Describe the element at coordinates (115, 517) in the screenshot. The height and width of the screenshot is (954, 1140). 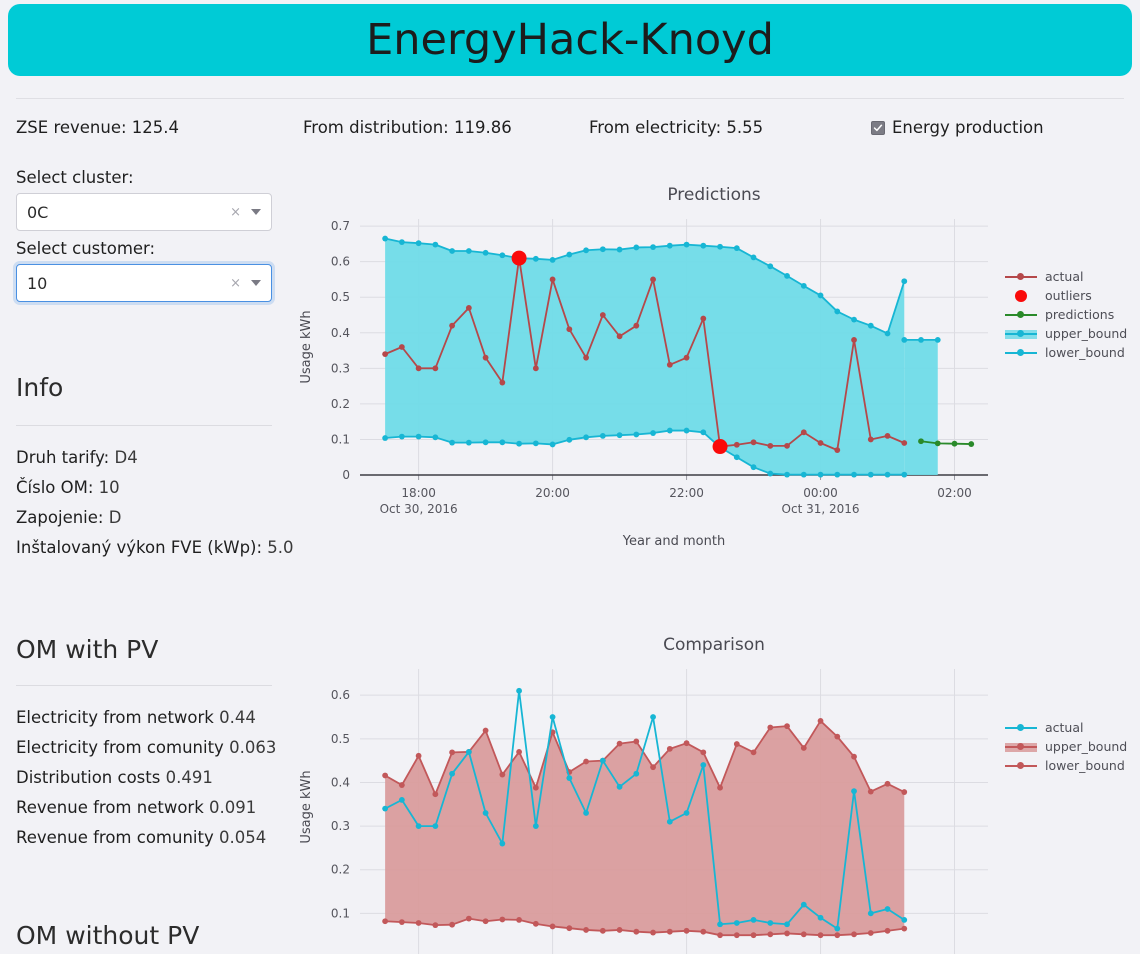
I see `info-value-2: D` at that location.